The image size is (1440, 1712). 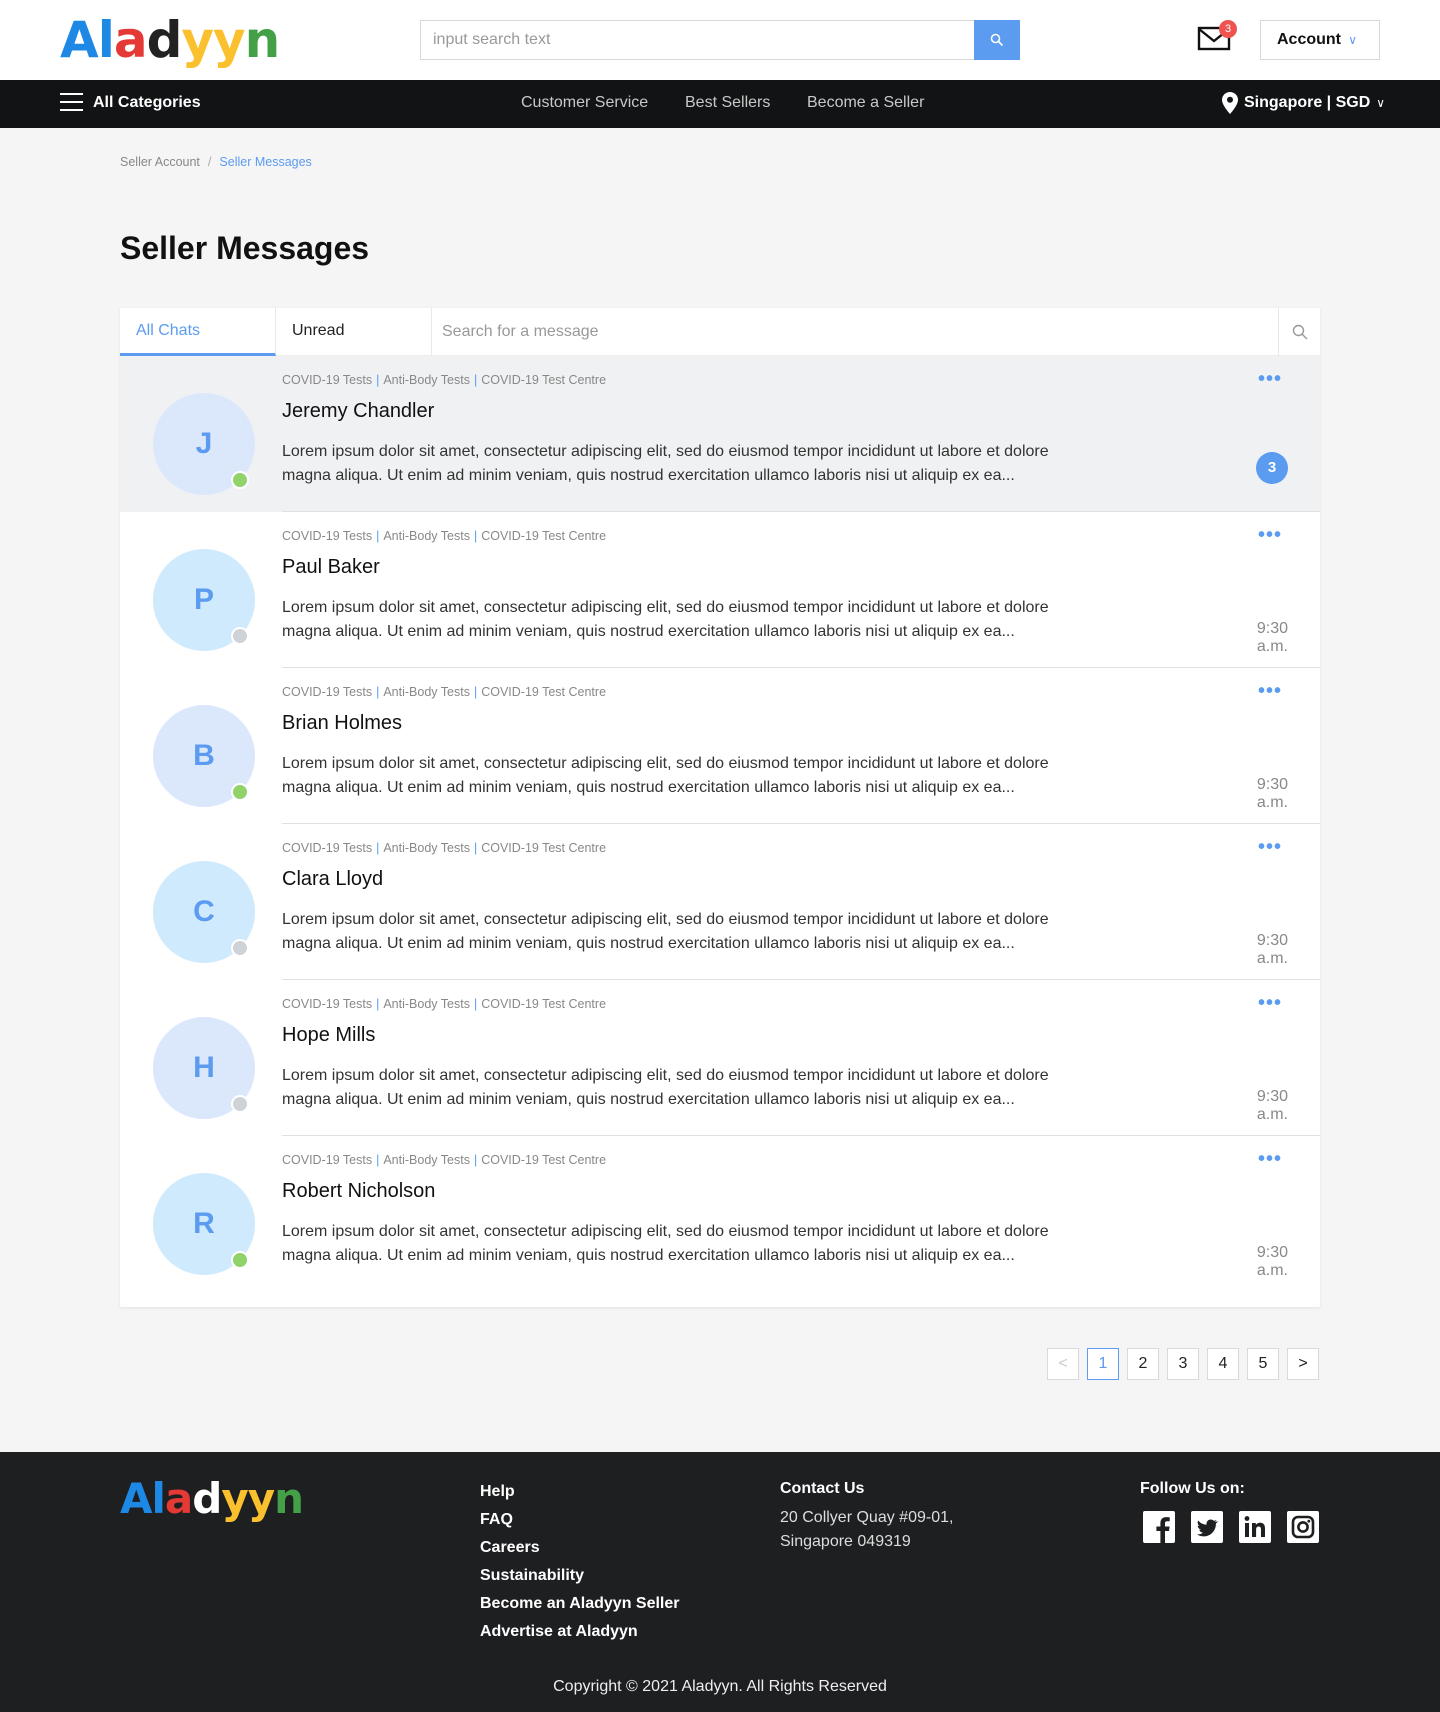 What do you see at coordinates (1303, 1364) in the screenshot?
I see `next-page-button: >` at bounding box center [1303, 1364].